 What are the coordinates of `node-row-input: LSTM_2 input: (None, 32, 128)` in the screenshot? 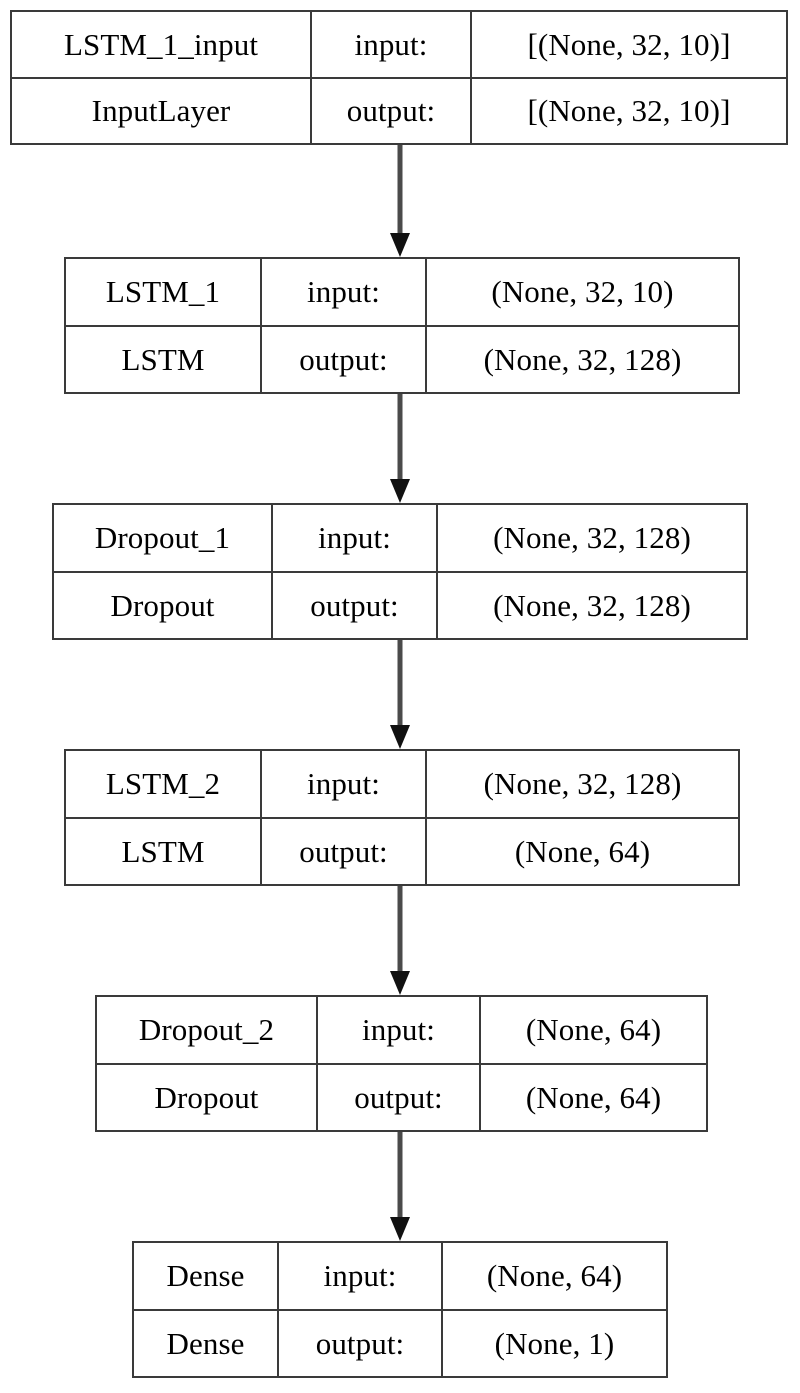 It's located at (402, 785).